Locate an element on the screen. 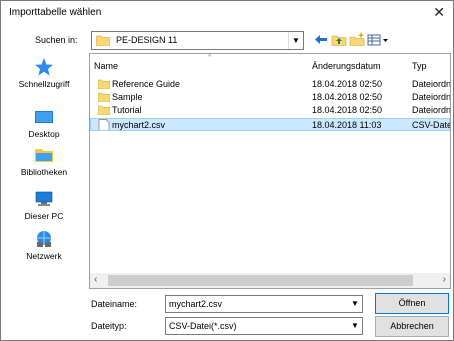 This screenshot has width=454, height=341. close-icon: ✕ is located at coordinates (439, 12).